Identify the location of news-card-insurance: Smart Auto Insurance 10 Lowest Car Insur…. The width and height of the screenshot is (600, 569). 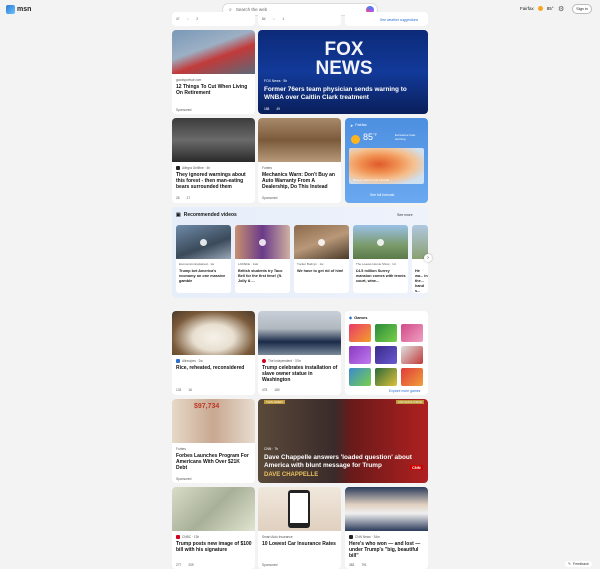
(299, 528).